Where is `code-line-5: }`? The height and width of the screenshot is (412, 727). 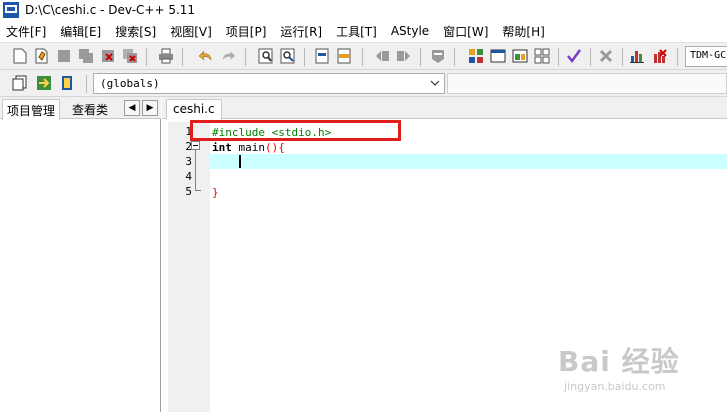 code-line-5: } is located at coordinates (215, 192).